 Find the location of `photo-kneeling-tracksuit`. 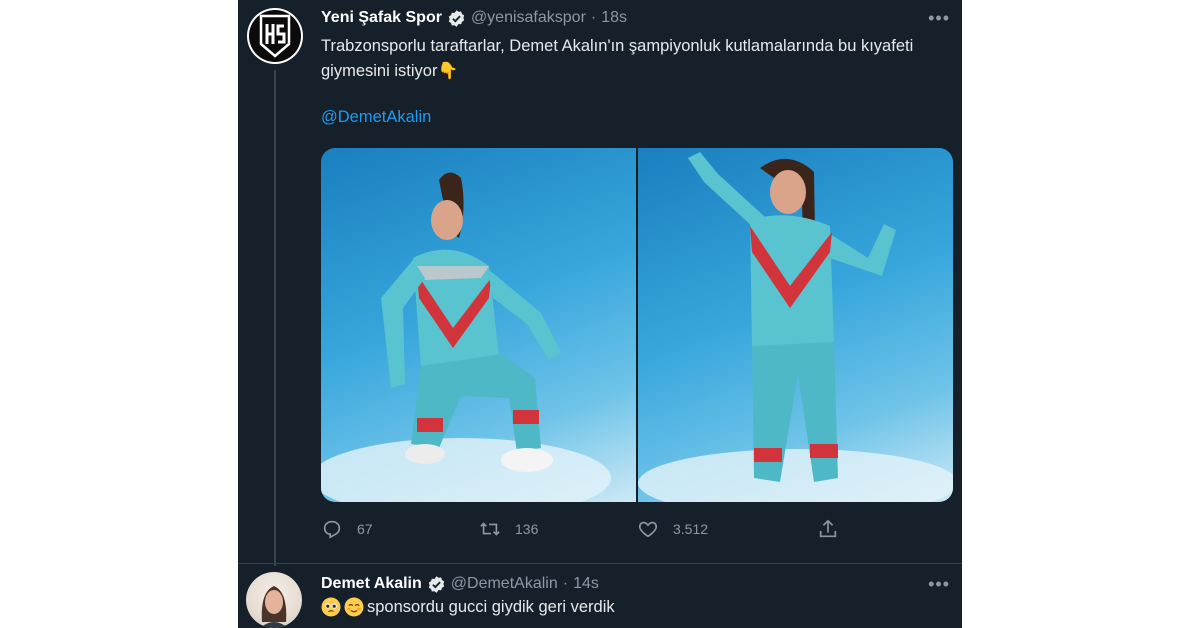

photo-kneeling-tracksuit is located at coordinates (478, 325).